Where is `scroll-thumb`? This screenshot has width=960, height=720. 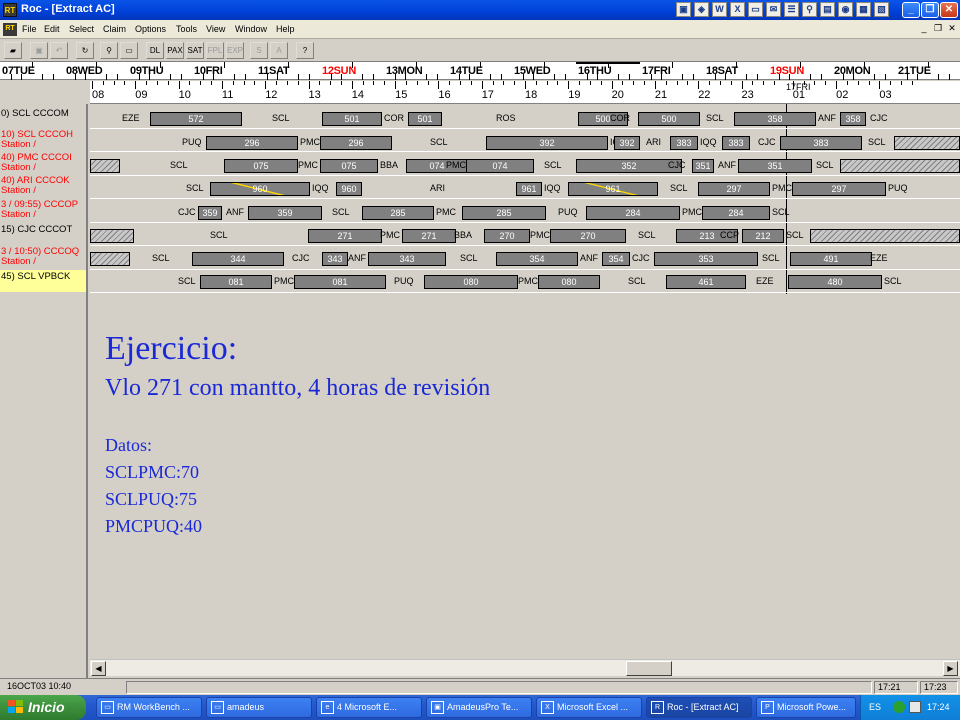
scroll-thumb is located at coordinates (649, 668).